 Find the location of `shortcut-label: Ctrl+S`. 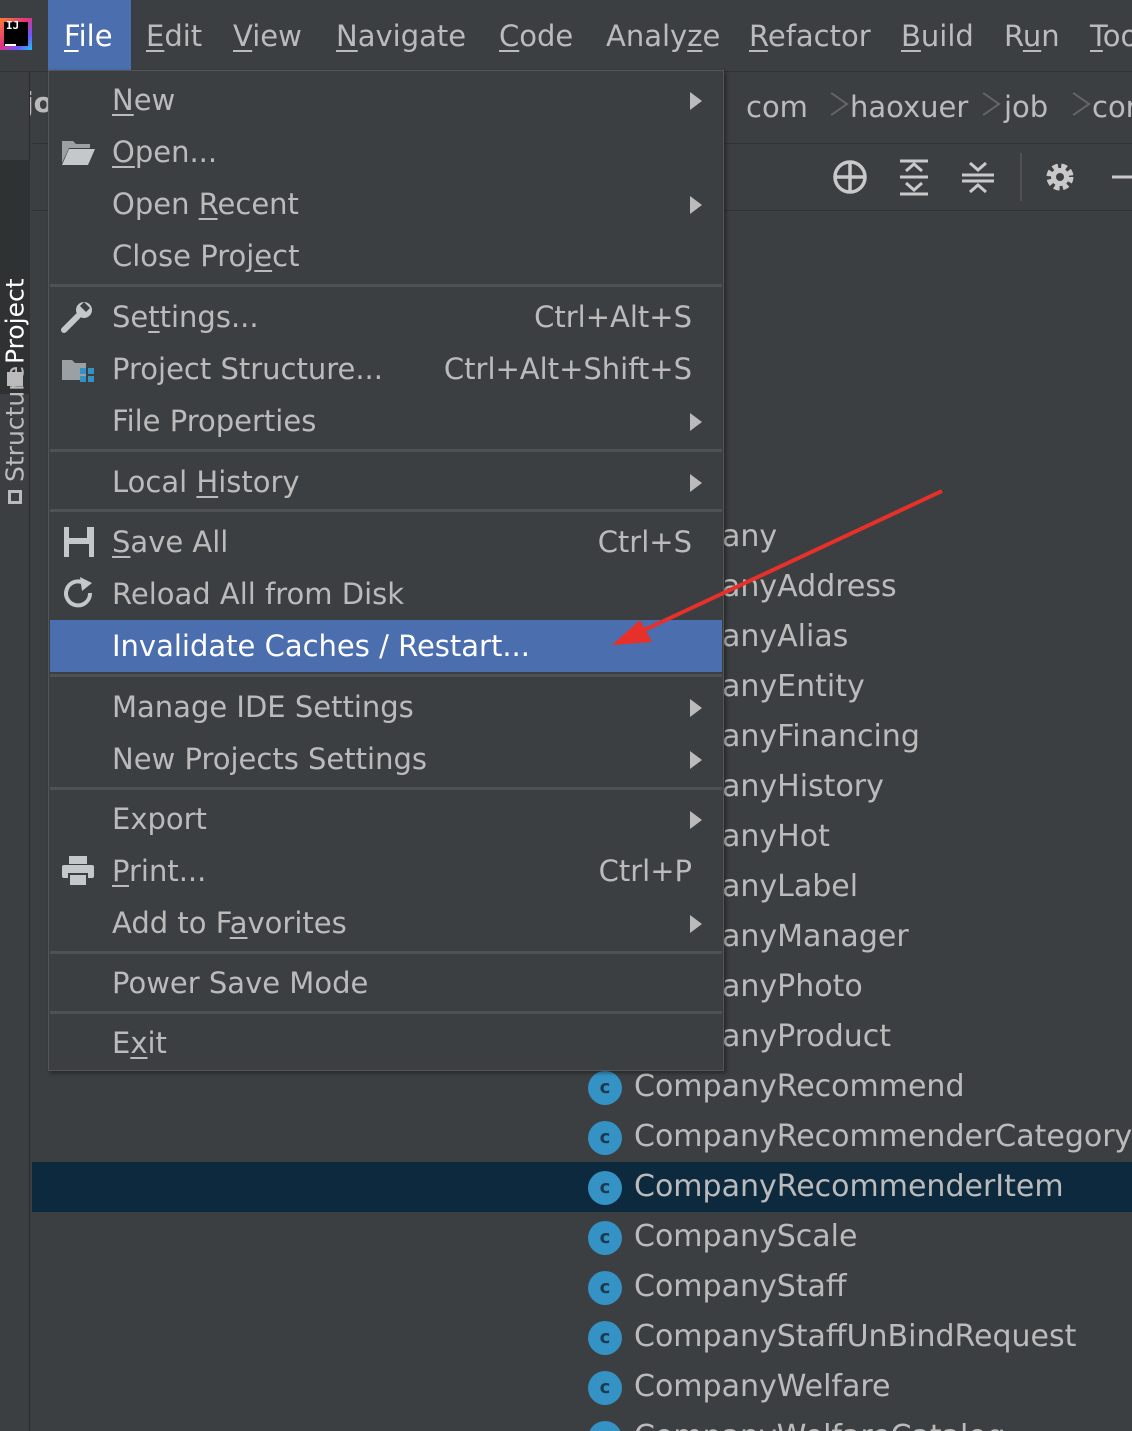

shortcut-label: Ctrl+S is located at coordinates (644, 542).